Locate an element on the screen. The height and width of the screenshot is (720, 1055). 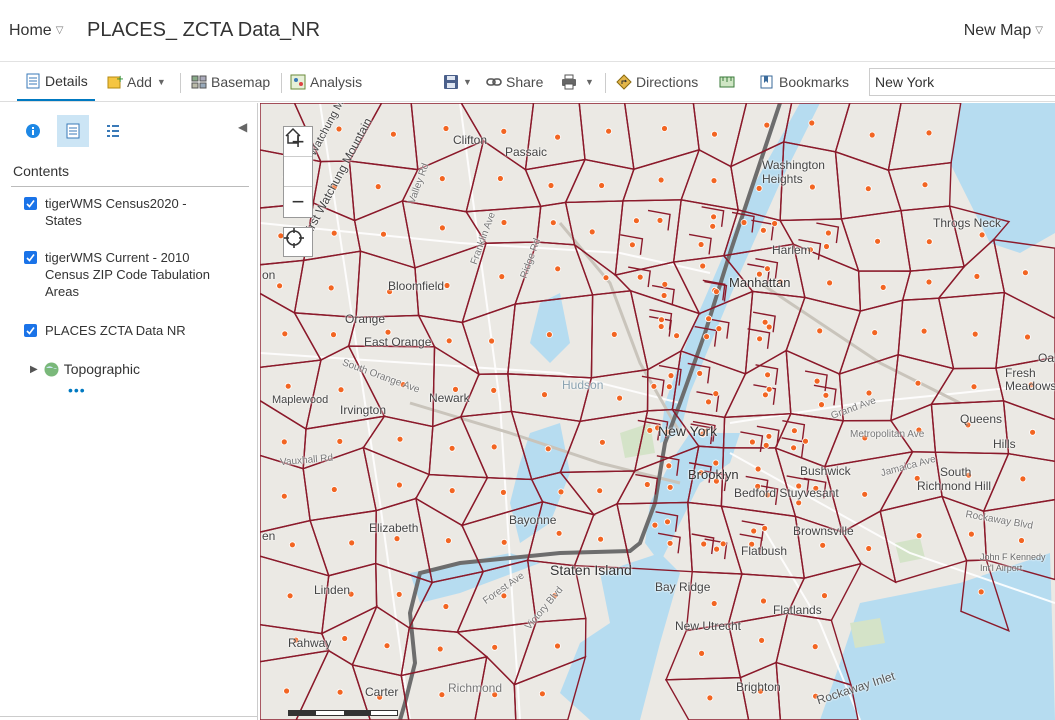
zoom-out-button: − is located at coordinates (298, 202).